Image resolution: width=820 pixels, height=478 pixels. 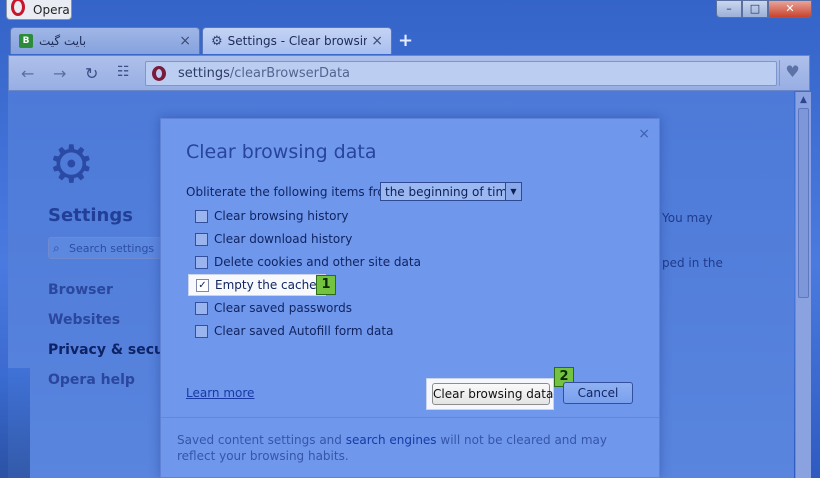 I want to click on close-icon: ×, so click(x=644, y=134).